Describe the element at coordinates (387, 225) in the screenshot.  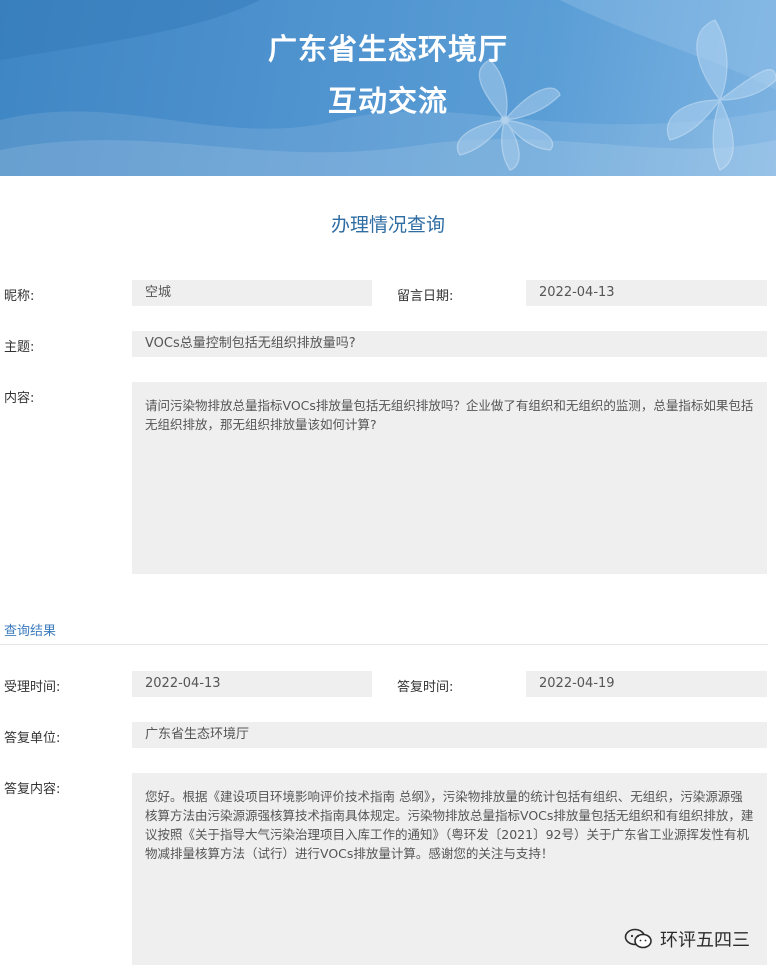
I see `page-title: 办理情况查询` at that location.